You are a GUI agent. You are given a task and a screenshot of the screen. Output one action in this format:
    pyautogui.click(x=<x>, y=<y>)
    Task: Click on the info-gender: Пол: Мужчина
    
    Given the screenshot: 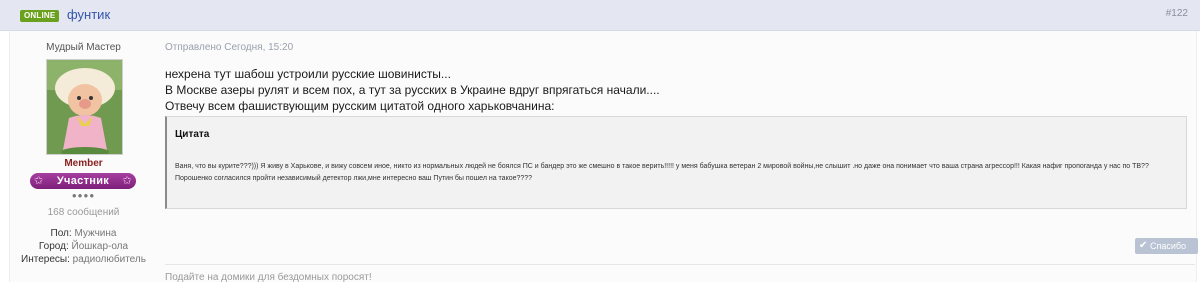 What is the action you would take?
    pyautogui.click(x=83, y=233)
    